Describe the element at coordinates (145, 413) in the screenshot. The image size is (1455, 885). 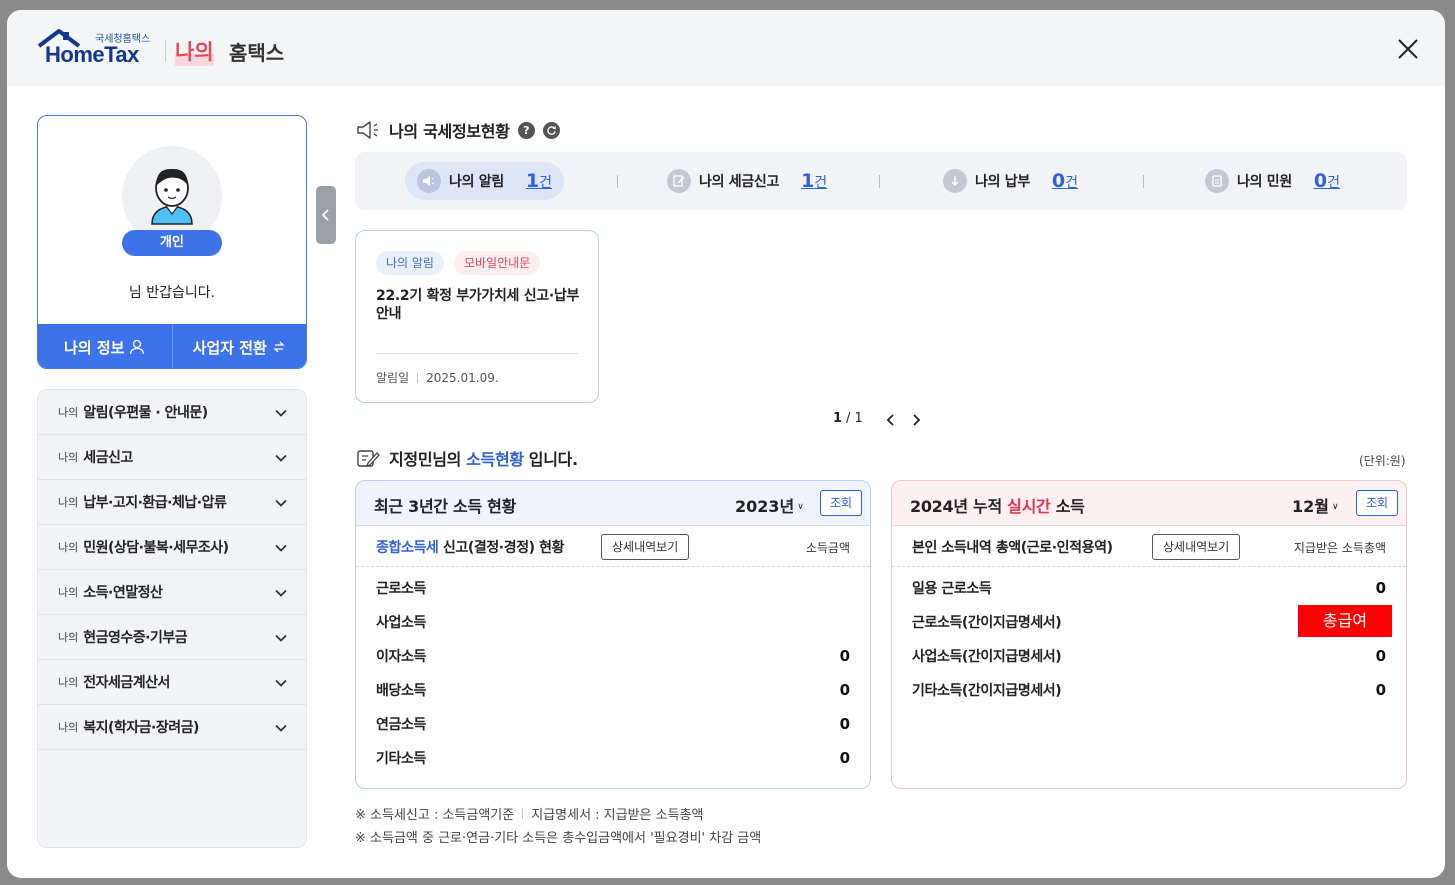
I see `menu-item-label: 알림(우편물 · 안내문)` at that location.